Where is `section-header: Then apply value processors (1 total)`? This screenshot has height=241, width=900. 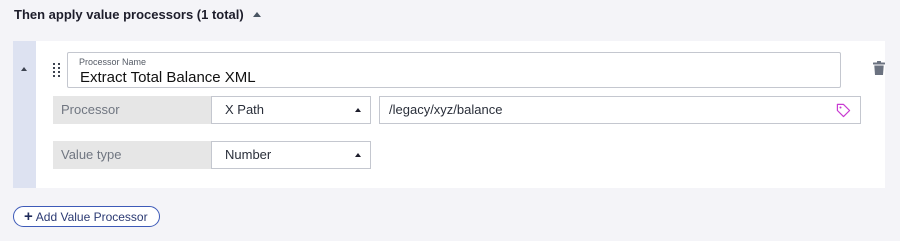 section-header: Then apply value processors (1 total) is located at coordinates (137, 14).